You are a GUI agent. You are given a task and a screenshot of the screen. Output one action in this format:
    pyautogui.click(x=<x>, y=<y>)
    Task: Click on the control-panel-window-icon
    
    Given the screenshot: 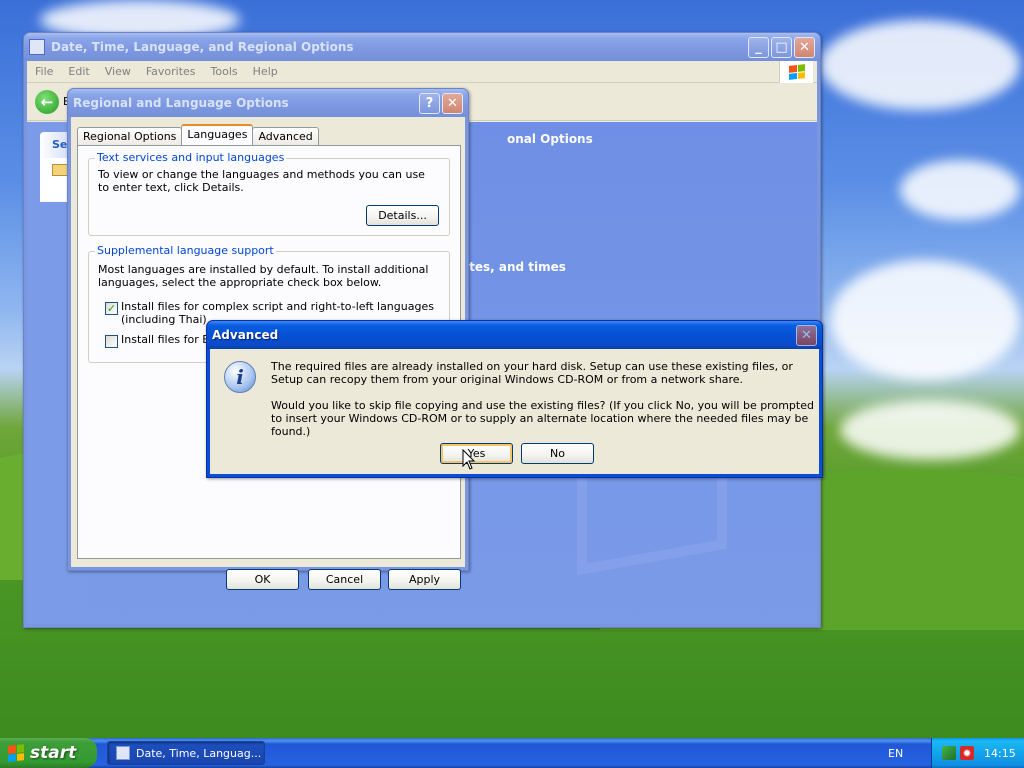 What is the action you would take?
    pyautogui.click(x=37, y=47)
    